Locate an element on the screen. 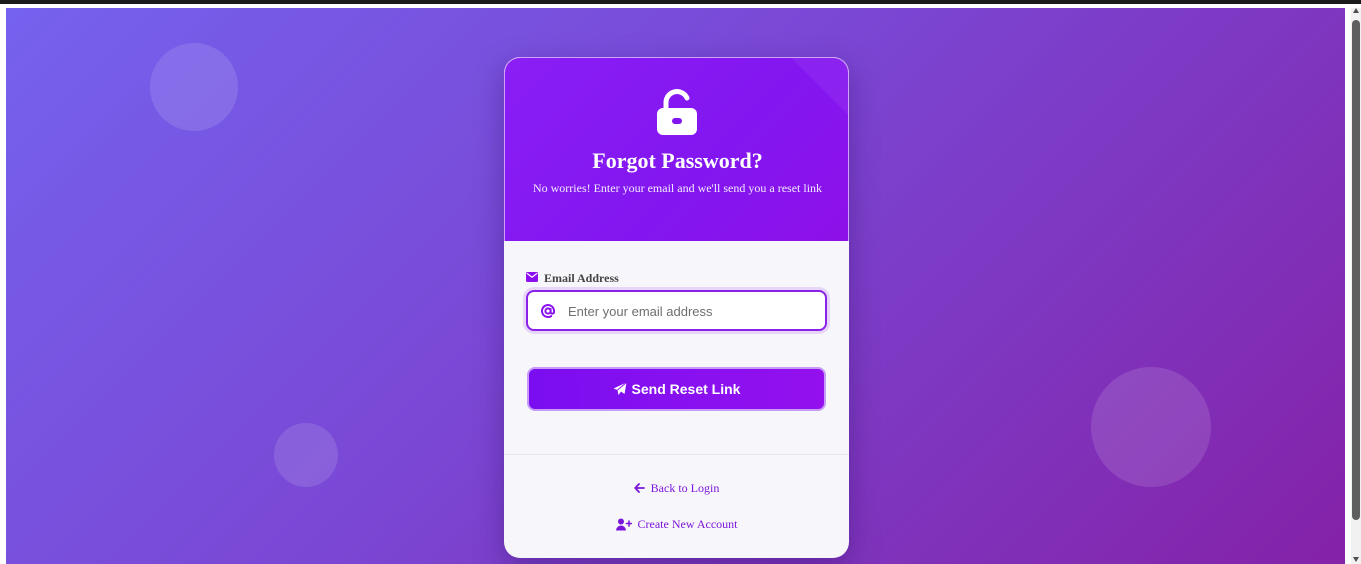 This screenshot has width=1361, height=564. page-title: Forgot Password? is located at coordinates (677, 160).